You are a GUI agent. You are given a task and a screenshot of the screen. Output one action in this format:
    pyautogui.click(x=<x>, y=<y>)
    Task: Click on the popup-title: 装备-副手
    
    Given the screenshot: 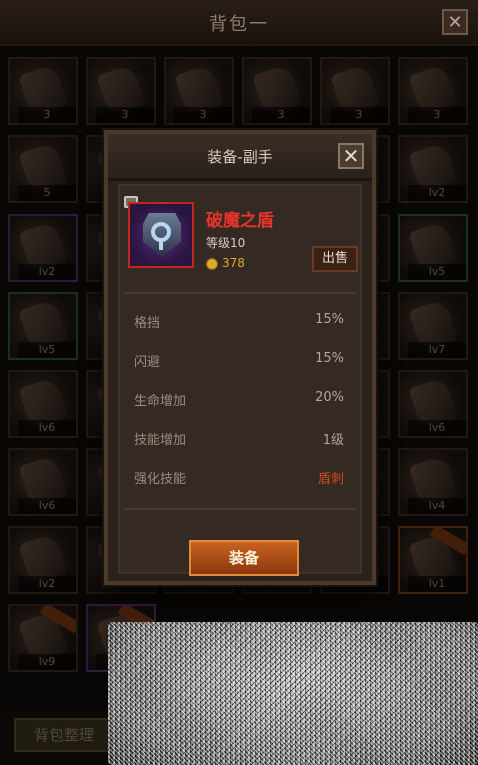 What is the action you would take?
    pyautogui.click(x=240, y=157)
    